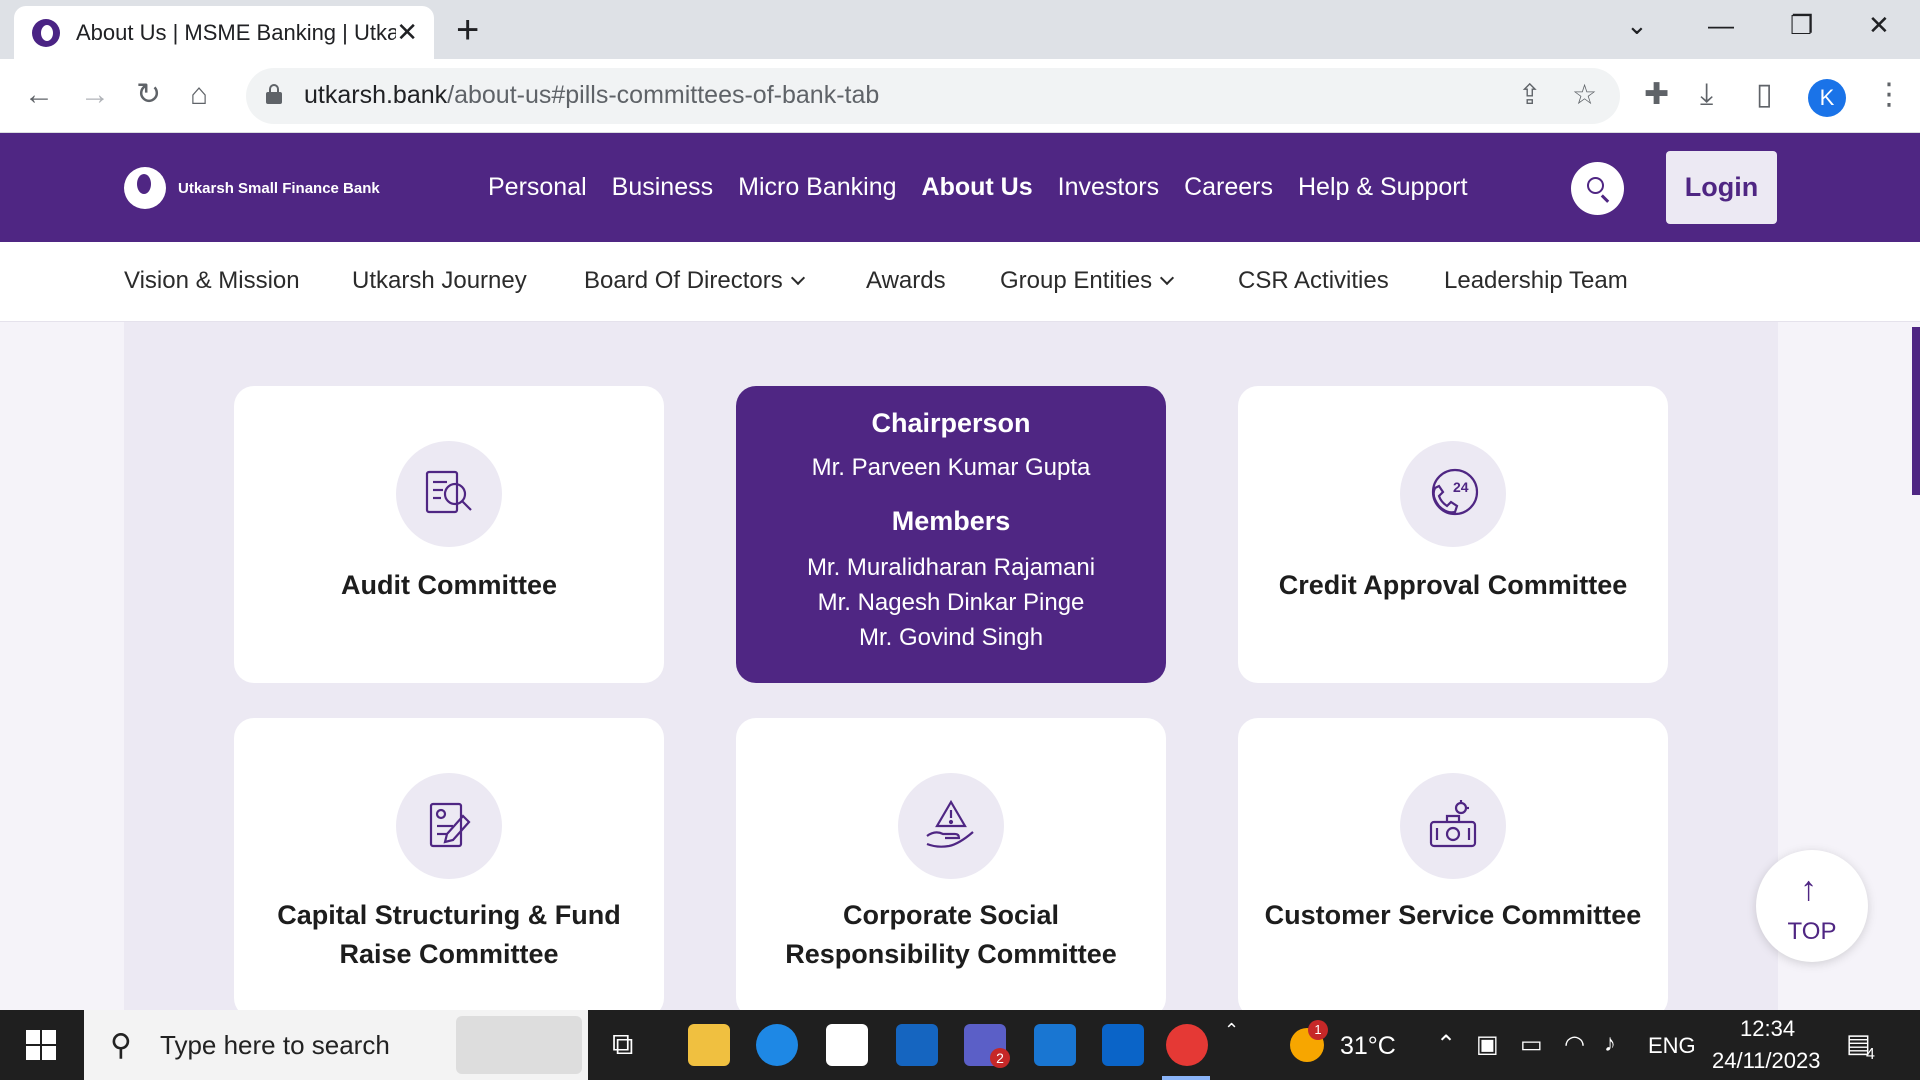 This screenshot has height=1080, width=1920. Describe the element at coordinates (537, 187) in the screenshot. I see `nav-personal: Personal` at that location.